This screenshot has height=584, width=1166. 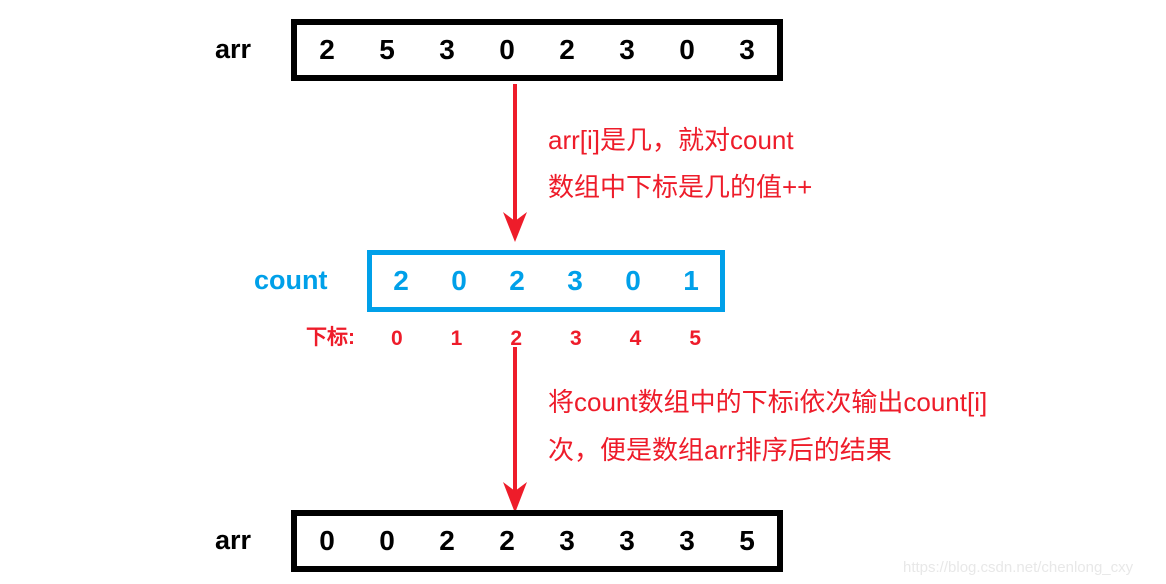 I want to click on count-array-cell: 3, so click(x=575, y=280).